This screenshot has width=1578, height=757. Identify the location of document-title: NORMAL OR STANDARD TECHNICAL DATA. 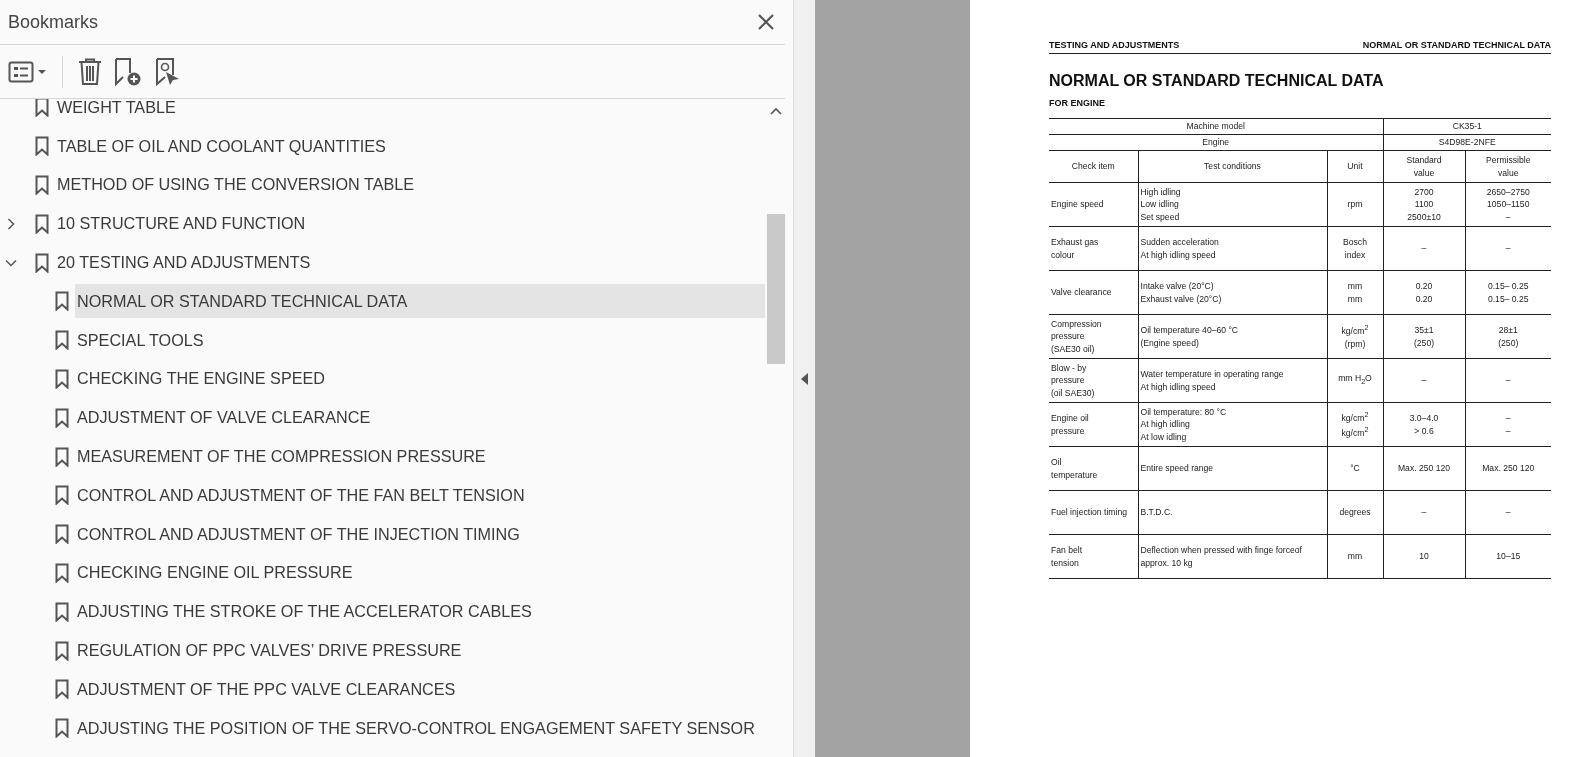
(1217, 81).